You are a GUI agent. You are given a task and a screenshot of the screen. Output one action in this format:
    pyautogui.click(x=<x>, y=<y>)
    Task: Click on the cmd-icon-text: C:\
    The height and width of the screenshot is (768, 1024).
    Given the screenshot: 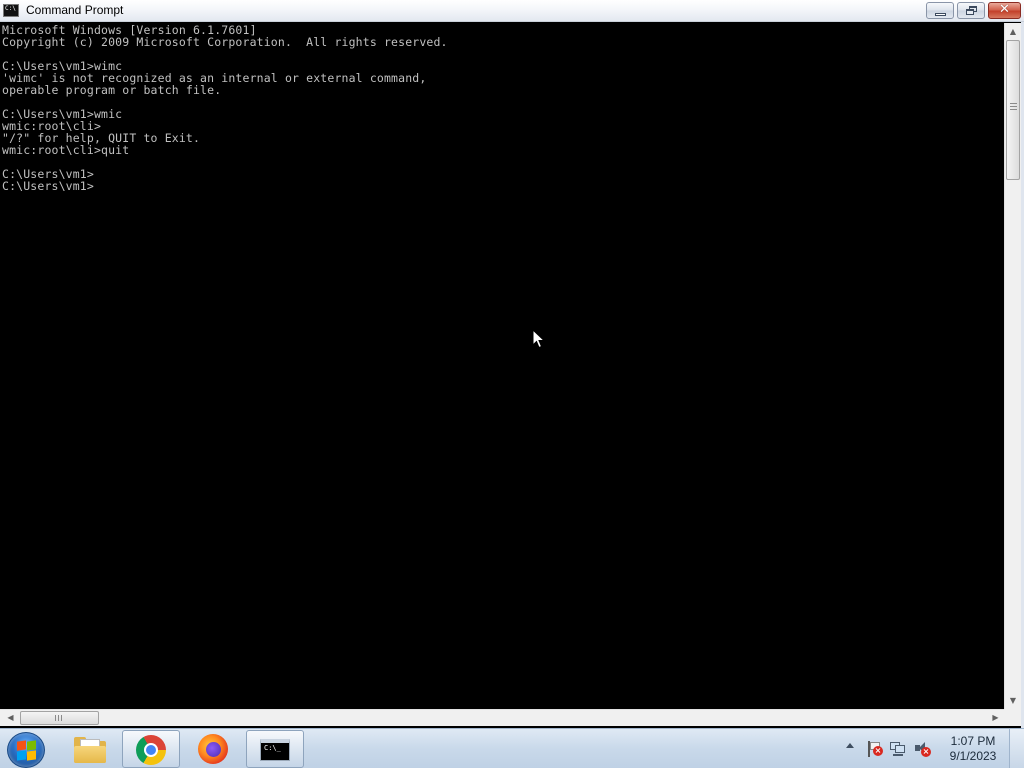 What is the action you would take?
    pyautogui.click(x=10, y=8)
    